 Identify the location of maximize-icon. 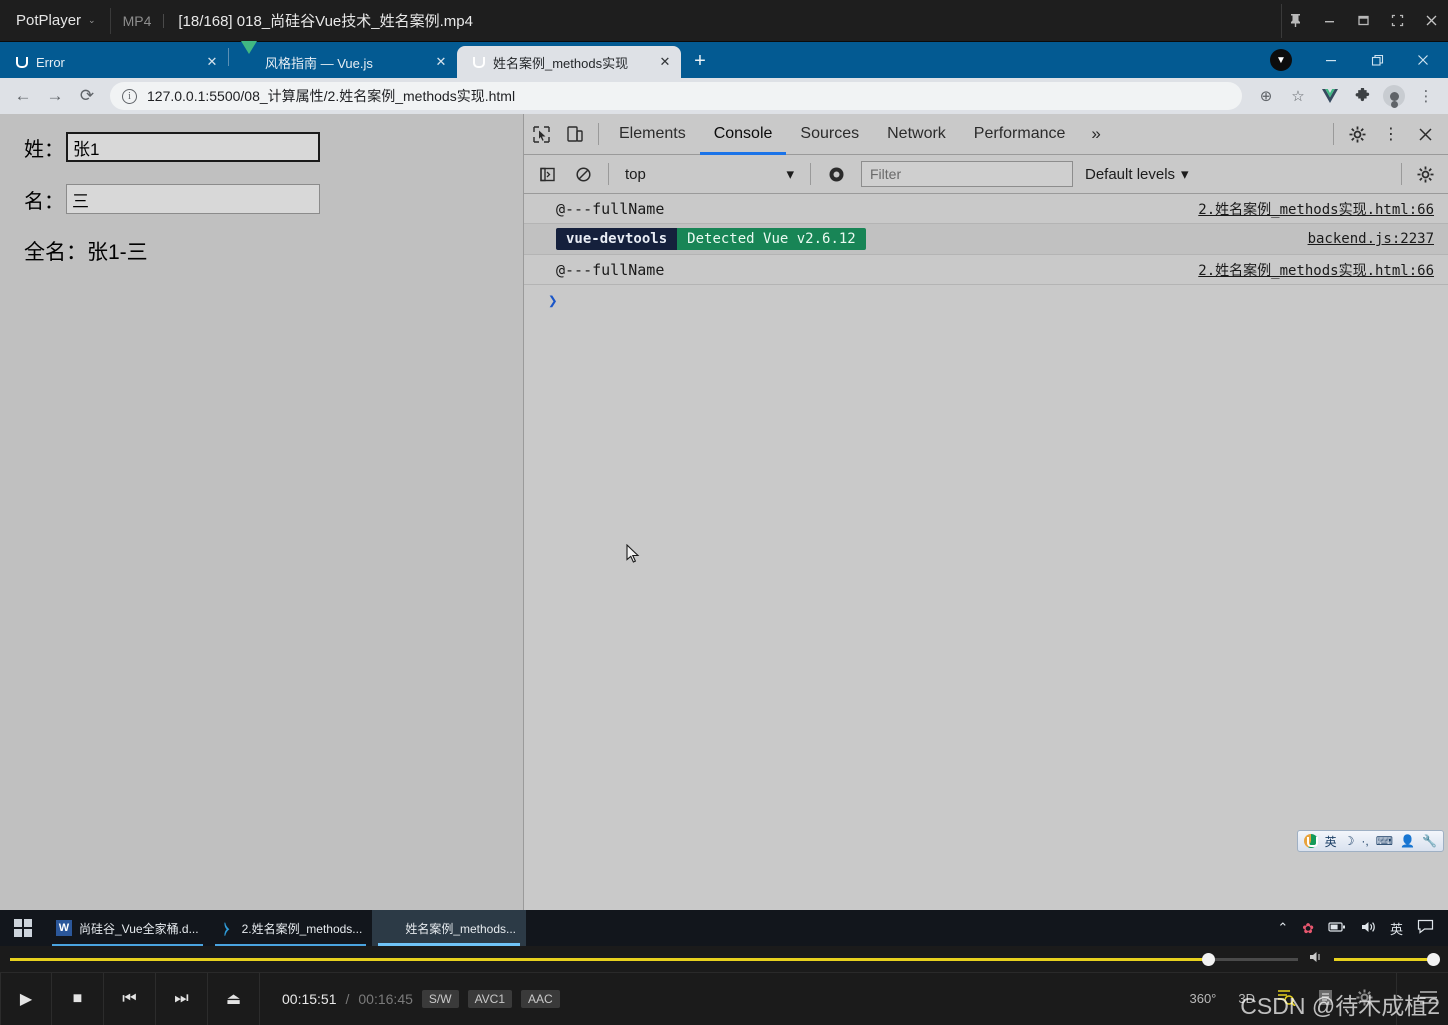
(1363, 21).